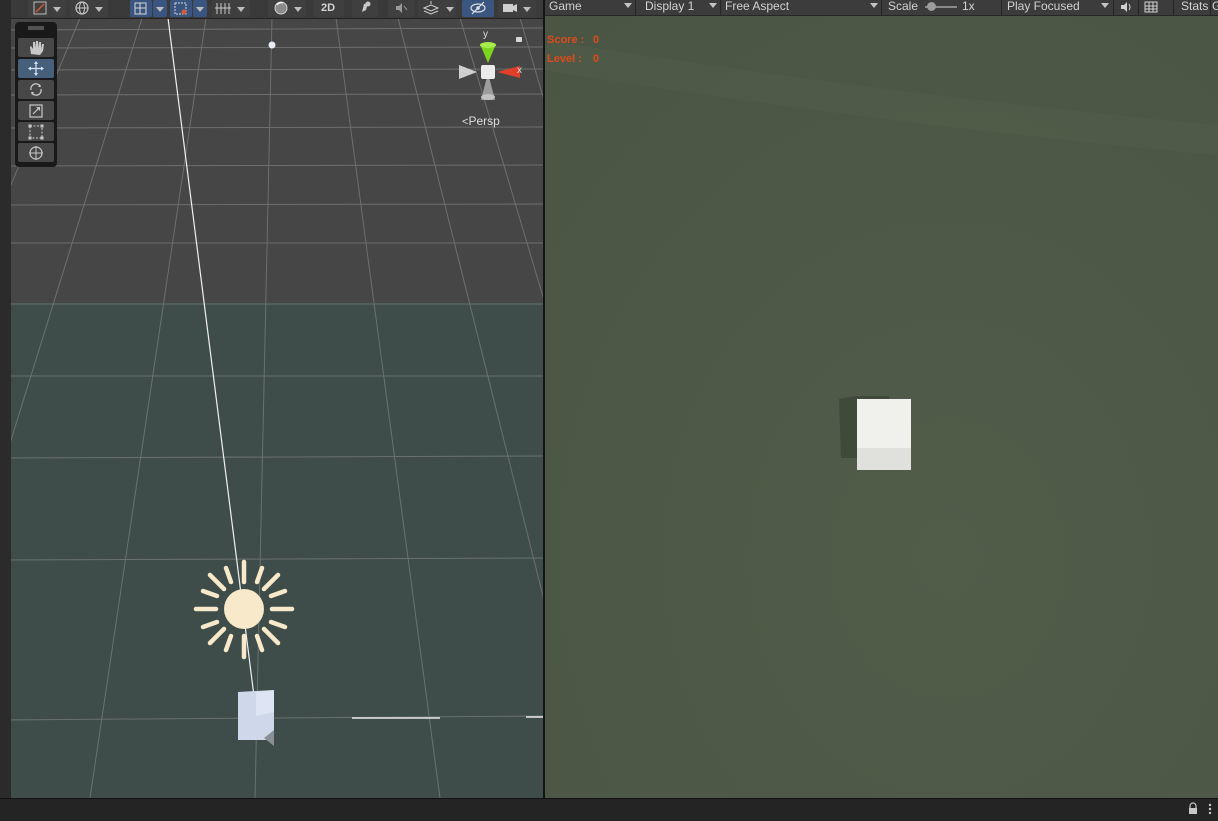 This screenshot has height=821, width=1218. I want to click on grid-snapping-dropdown, so click(160, 8).